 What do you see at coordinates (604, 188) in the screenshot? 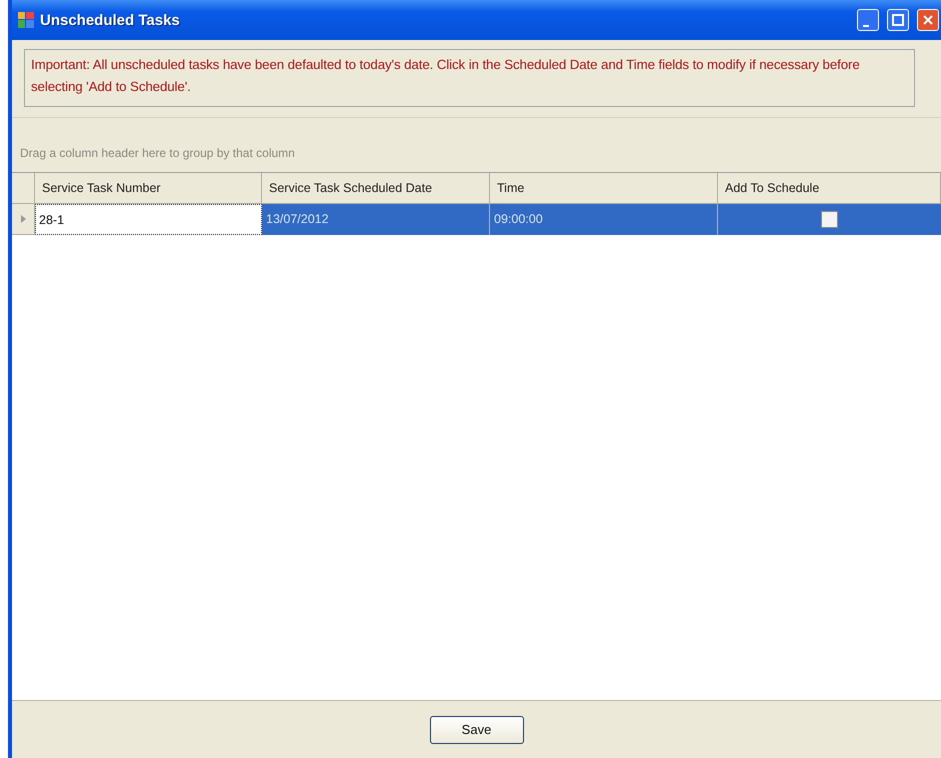
I see `column-header: Time` at bounding box center [604, 188].